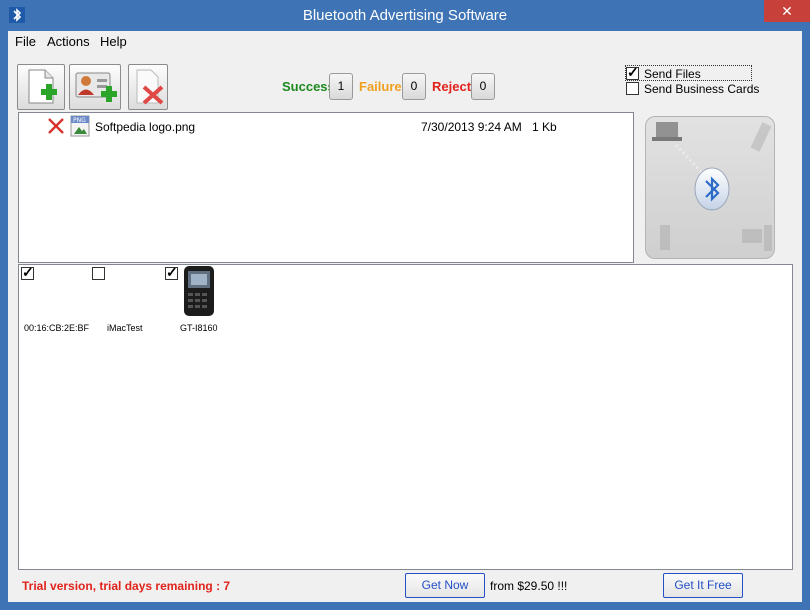  I want to click on get-it-free-button: Get It Free, so click(703, 585).